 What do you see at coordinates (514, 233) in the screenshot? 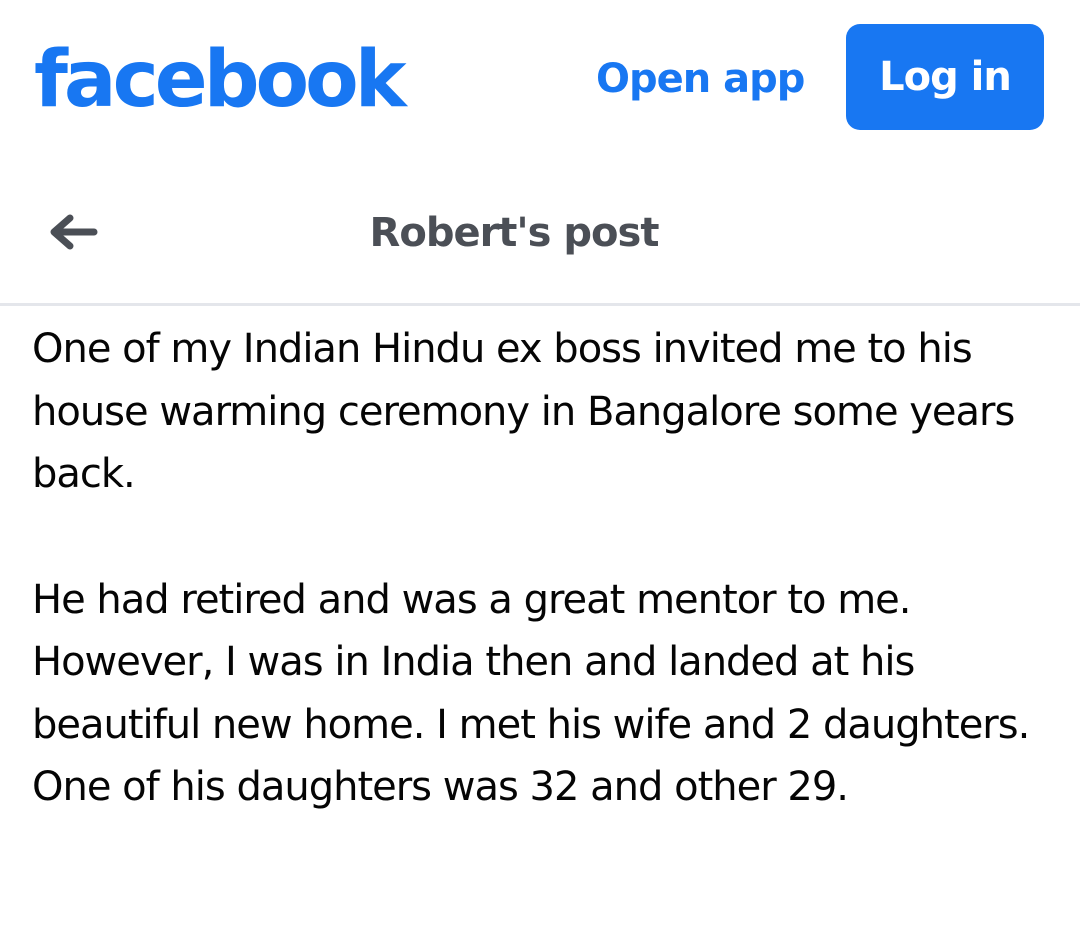
I see `page-title: Robert's post` at bounding box center [514, 233].